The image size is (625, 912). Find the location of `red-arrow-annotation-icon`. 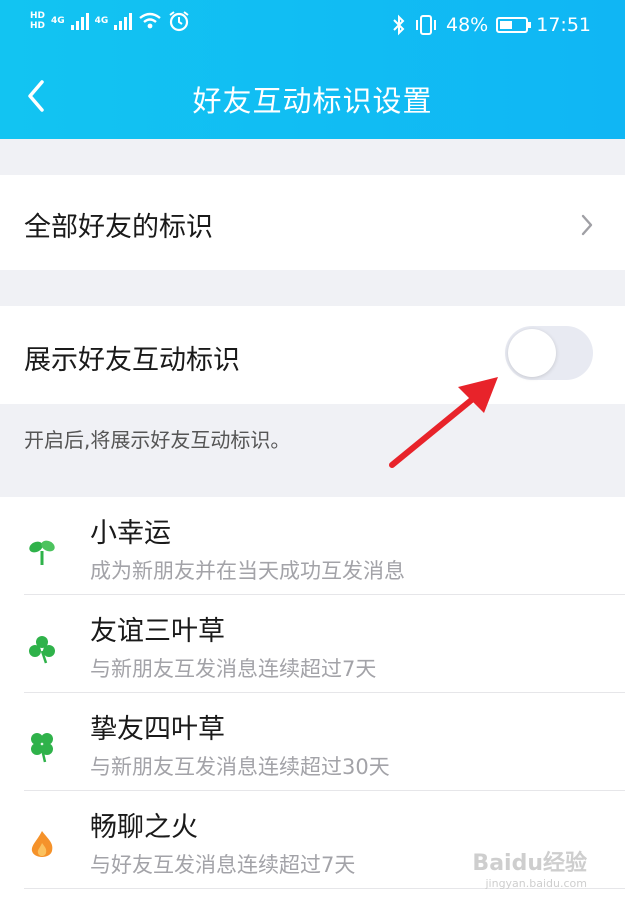

red-arrow-annotation-icon is located at coordinates (443, 422).